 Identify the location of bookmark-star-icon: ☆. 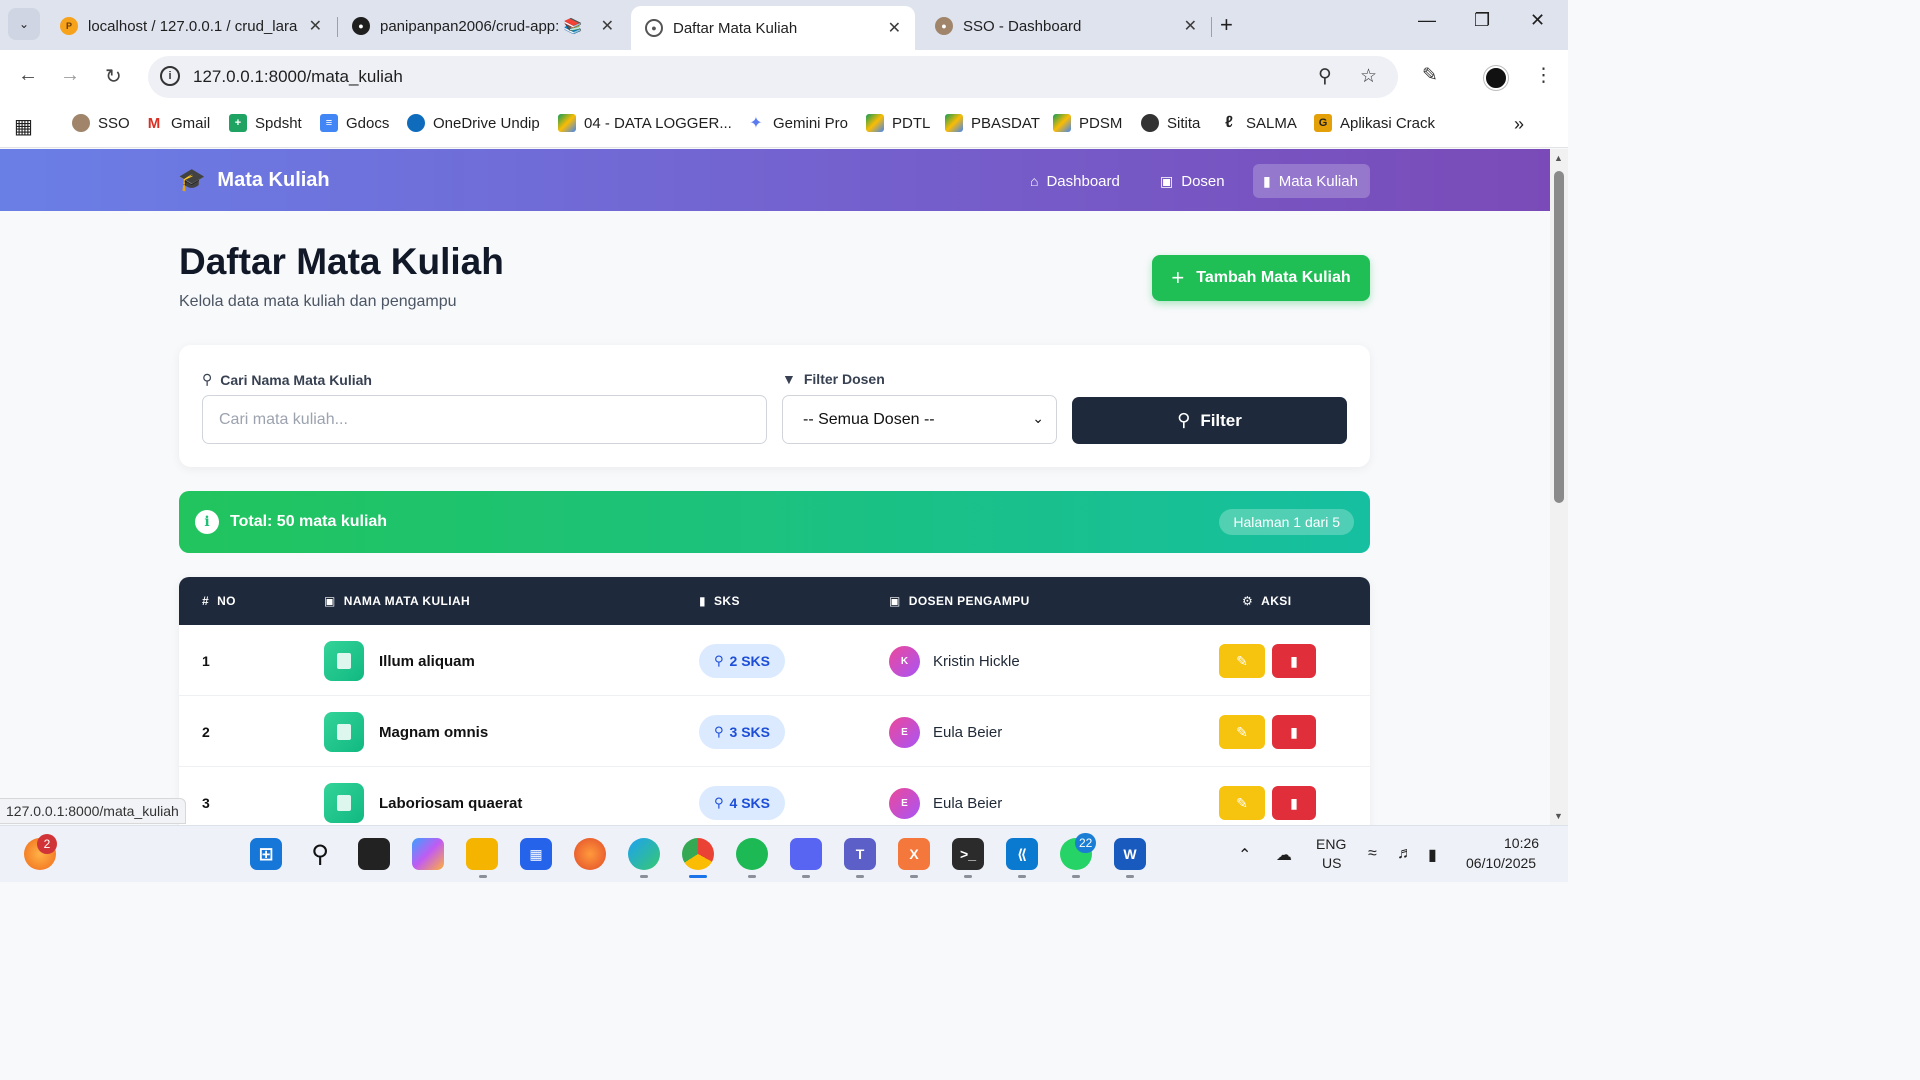
(1368, 76).